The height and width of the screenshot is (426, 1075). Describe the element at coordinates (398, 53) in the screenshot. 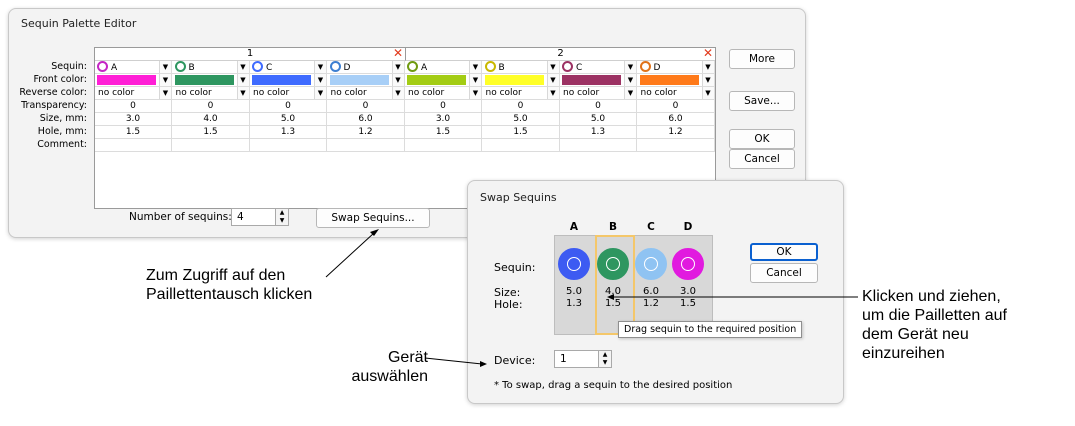

I see `close-group-1-icon: ✕` at that location.